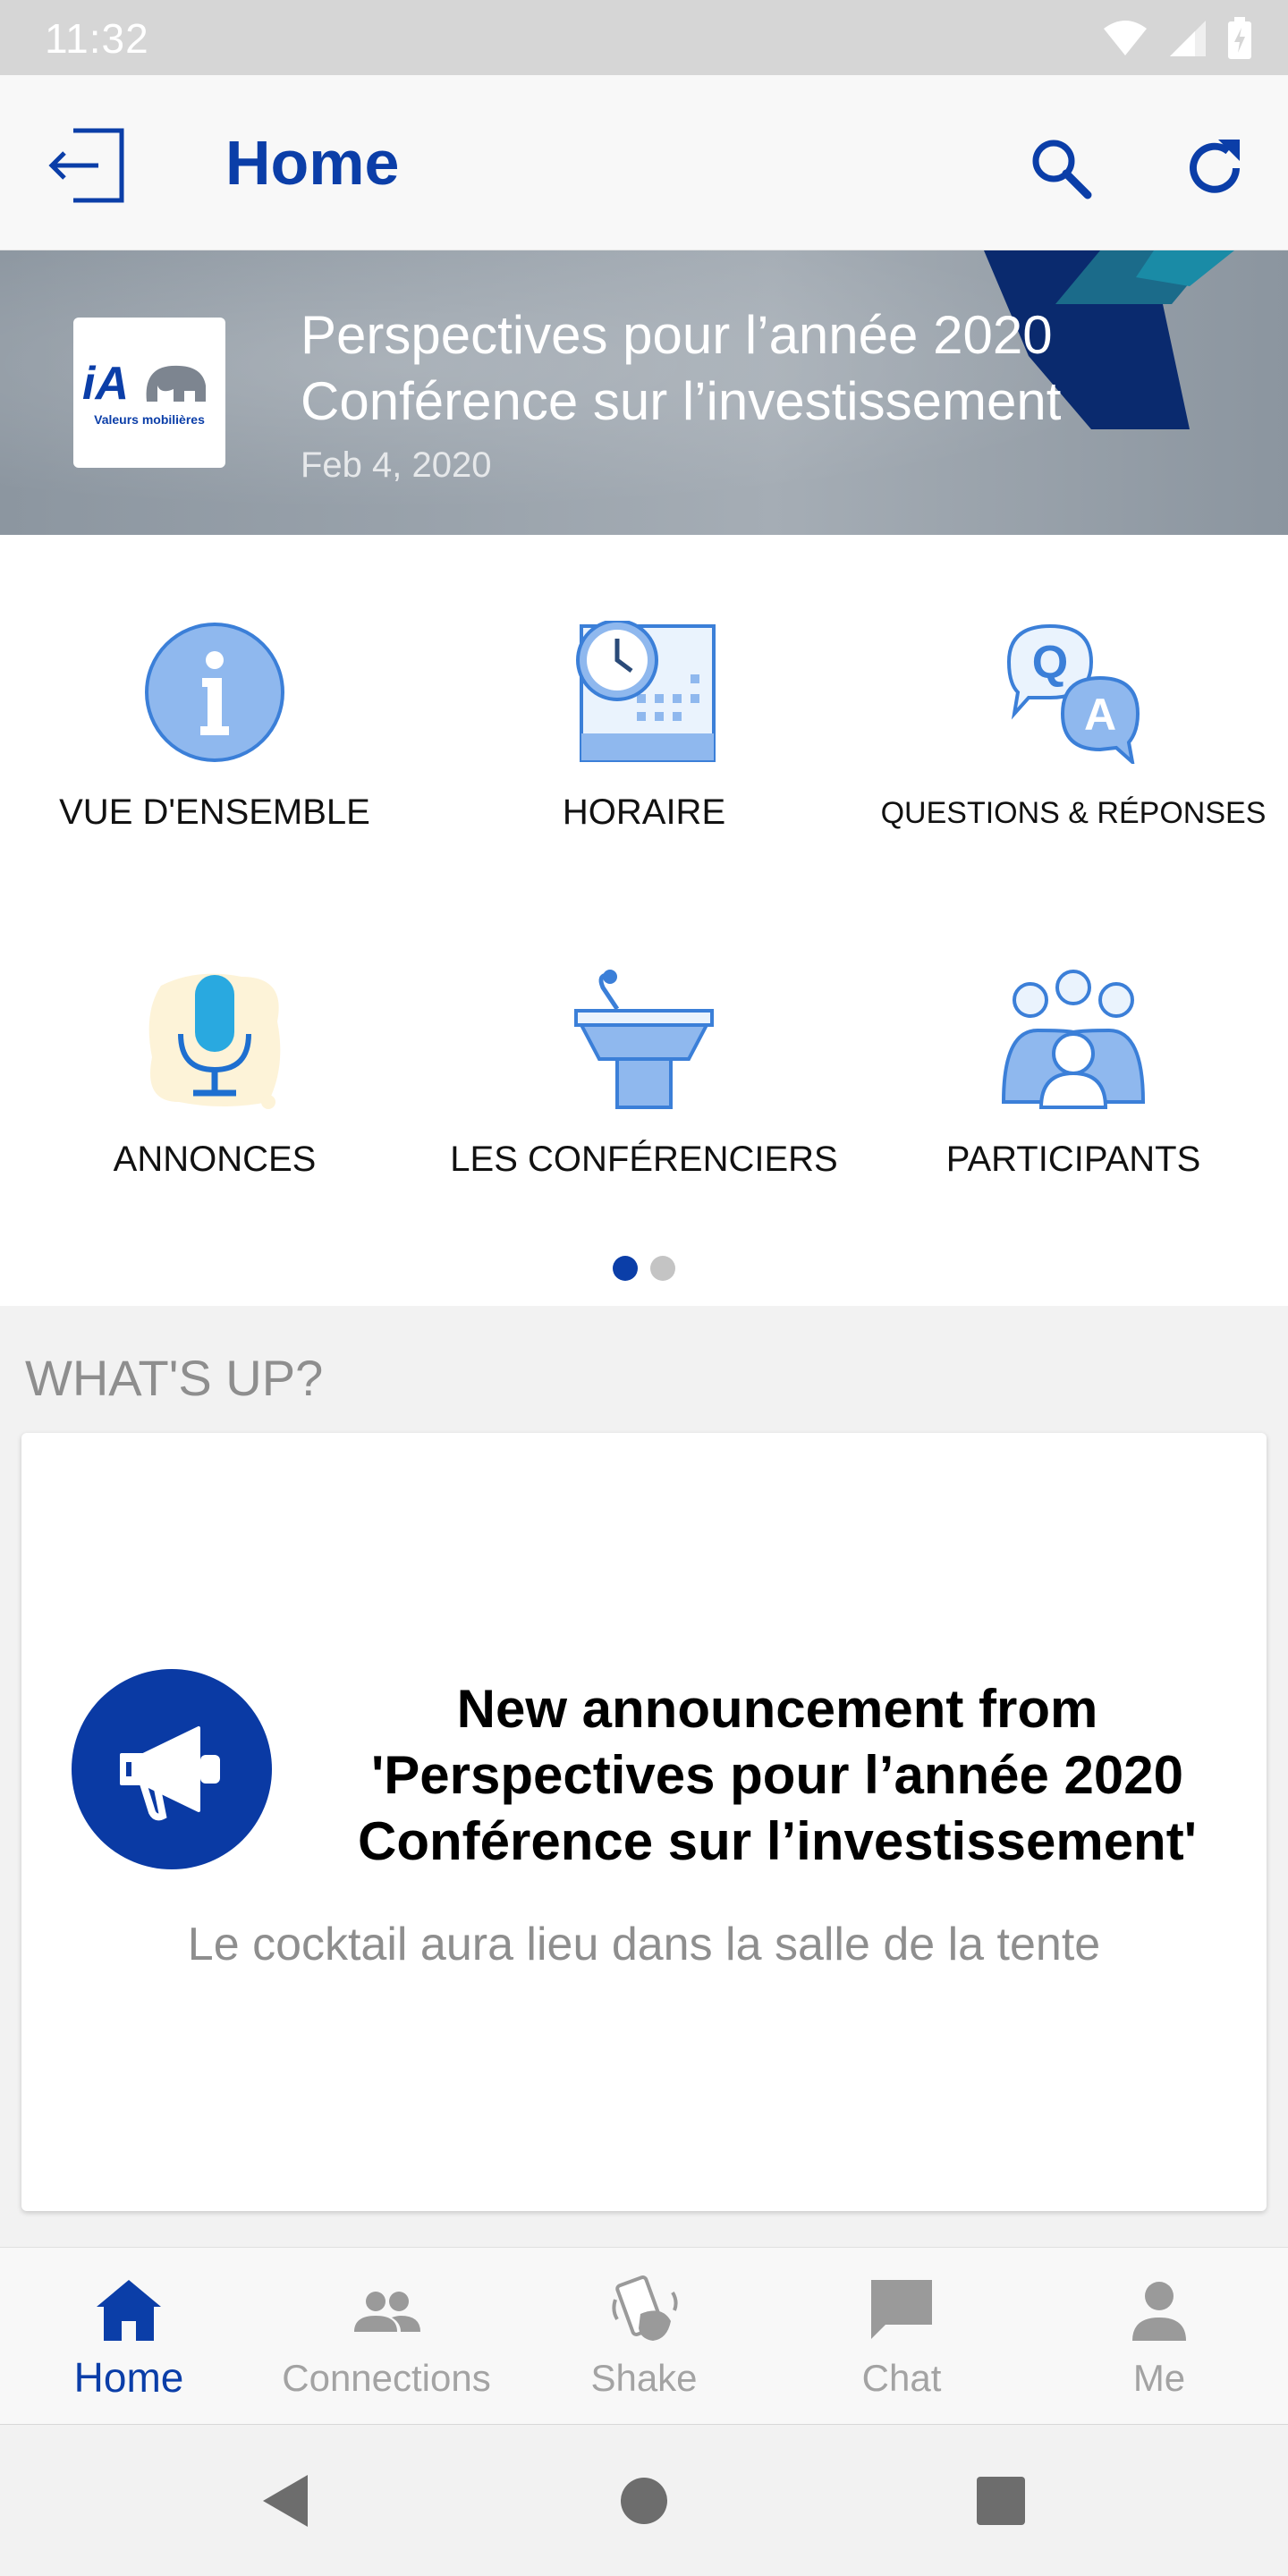 The image size is (1288, 2576). I want to click on logo-text: iA, so click(105, 384).